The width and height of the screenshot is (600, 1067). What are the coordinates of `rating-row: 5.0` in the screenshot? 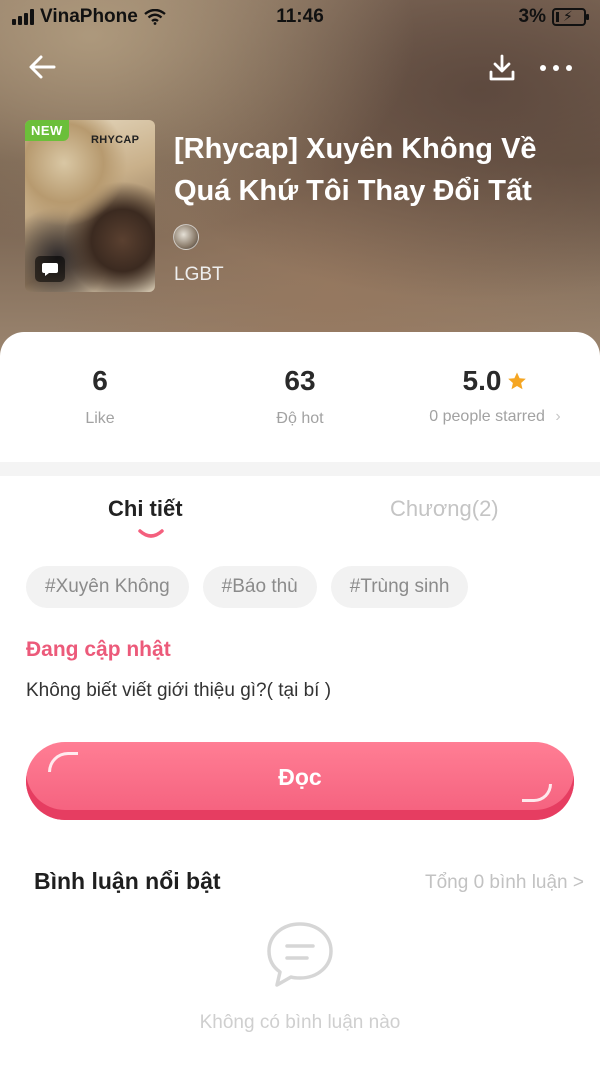 It's located at (495, 381).